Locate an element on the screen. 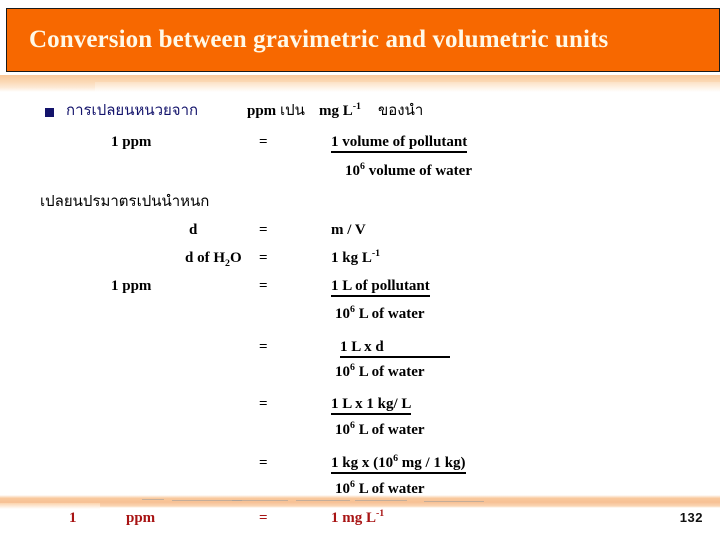 The height and width of the screenshot is (540, 720). footer-accent-band is located at coordinates (360, 501).